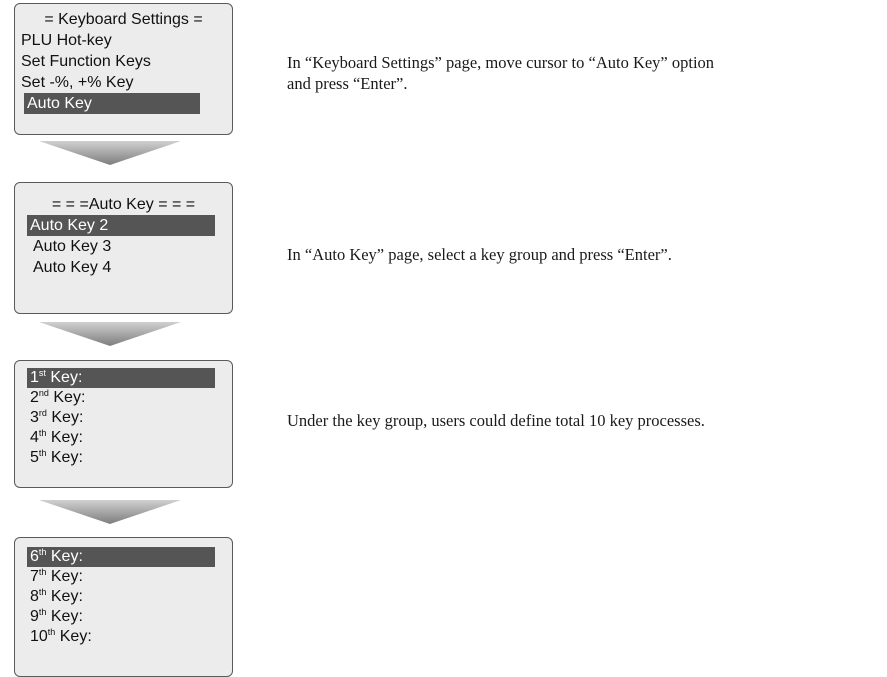  I want to click on key-row-5: 5th Key:, so click(123, 458).